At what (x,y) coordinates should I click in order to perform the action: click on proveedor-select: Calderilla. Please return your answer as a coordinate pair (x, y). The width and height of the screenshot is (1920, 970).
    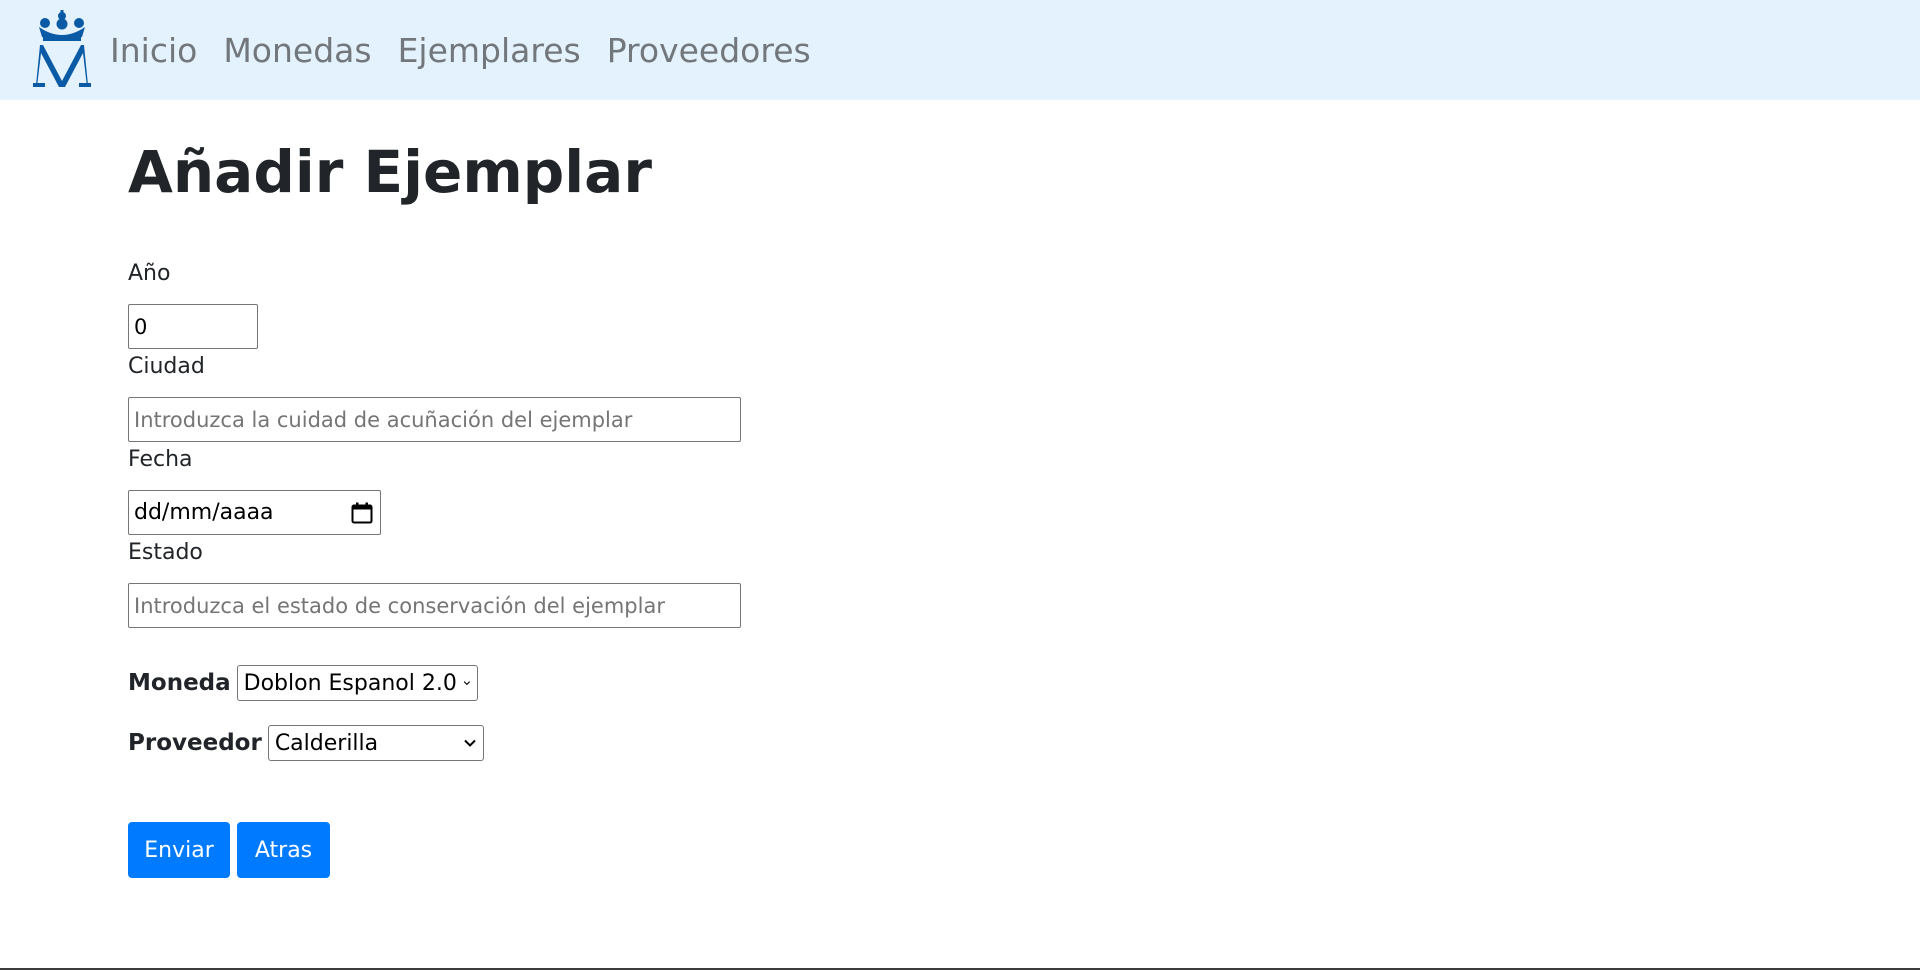
    Looking at the image, I should click on (375, 743).